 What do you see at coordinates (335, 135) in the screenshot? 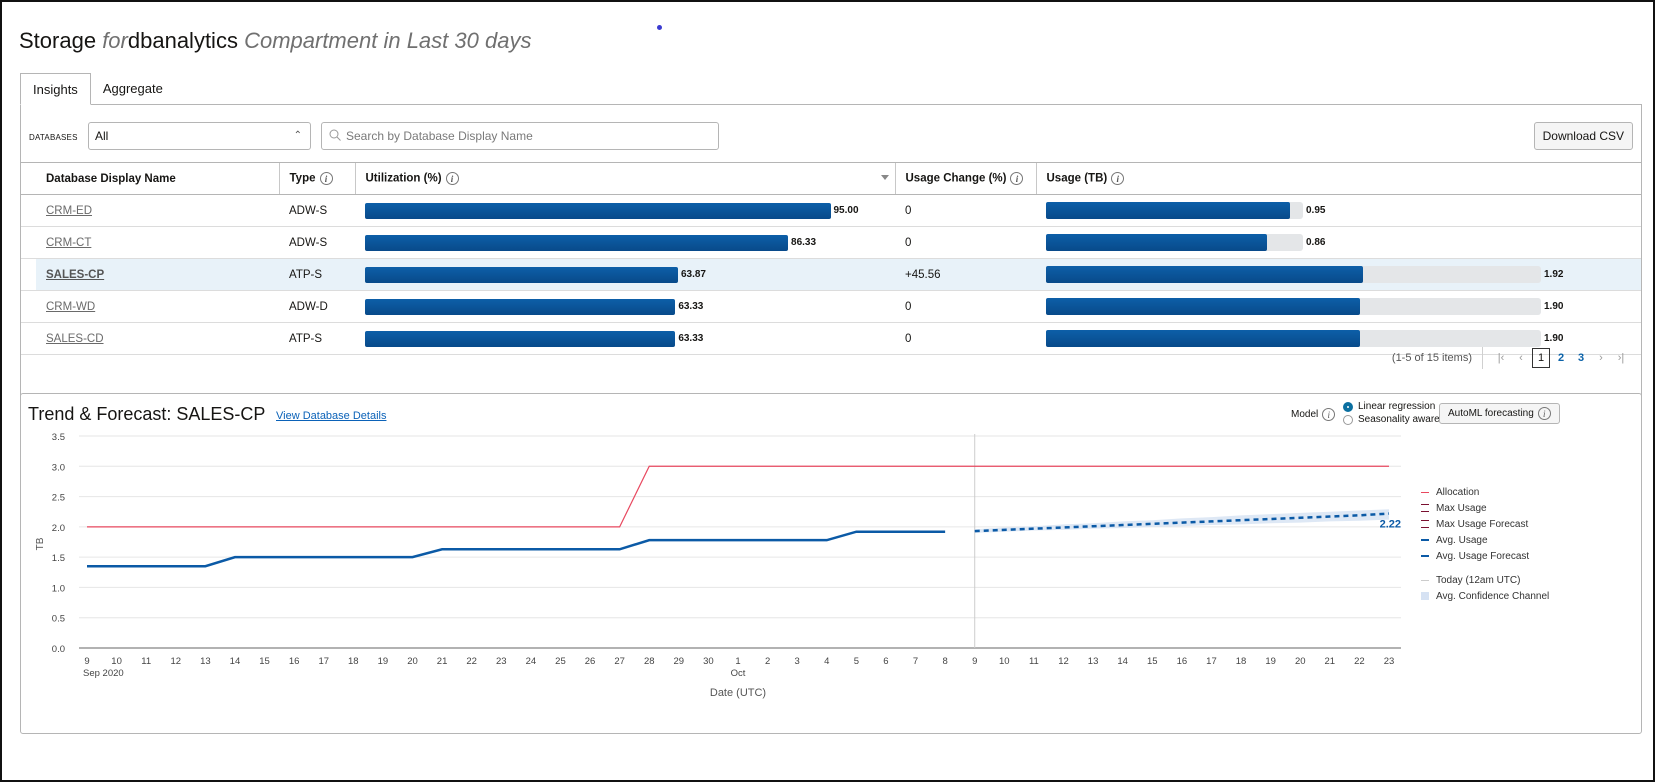
I see `search-icon` at bounding box center [335, 135].